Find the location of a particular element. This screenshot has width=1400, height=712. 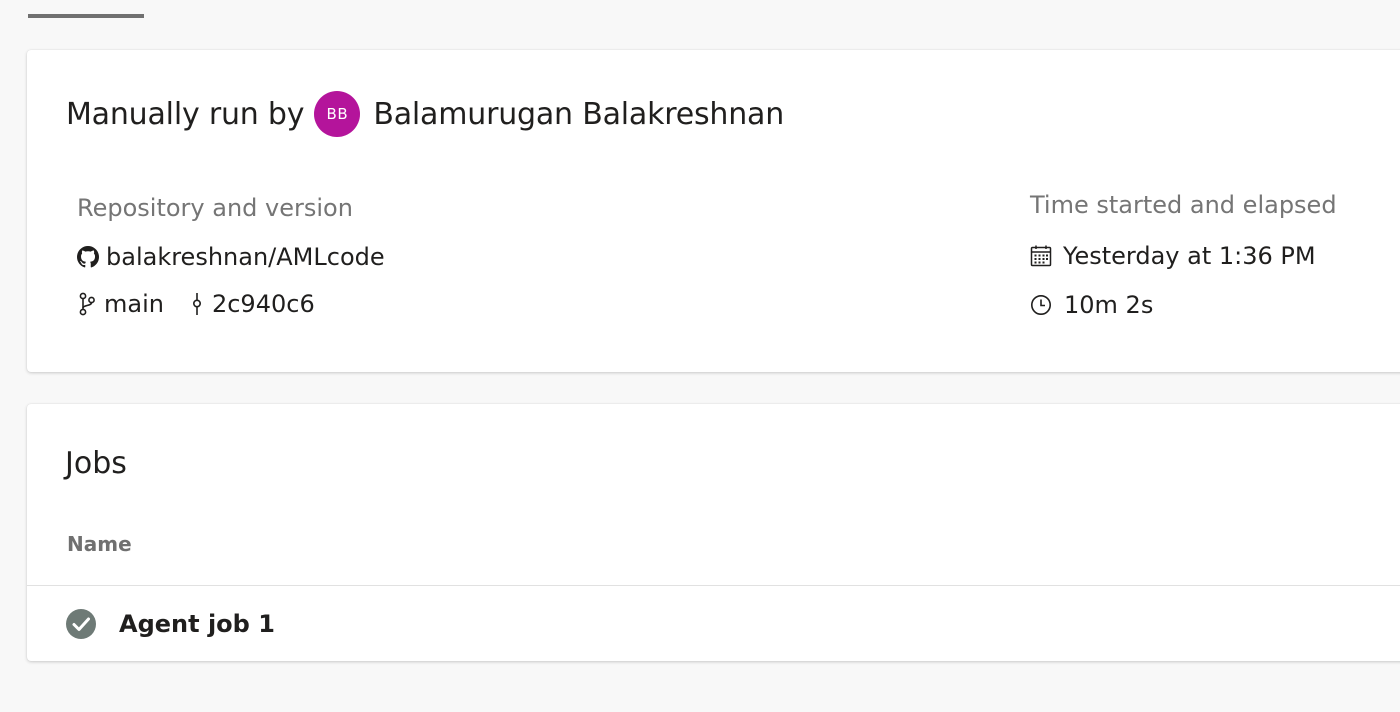

elapsed-time: 10m 2s is located at coordinates (1109, 305).